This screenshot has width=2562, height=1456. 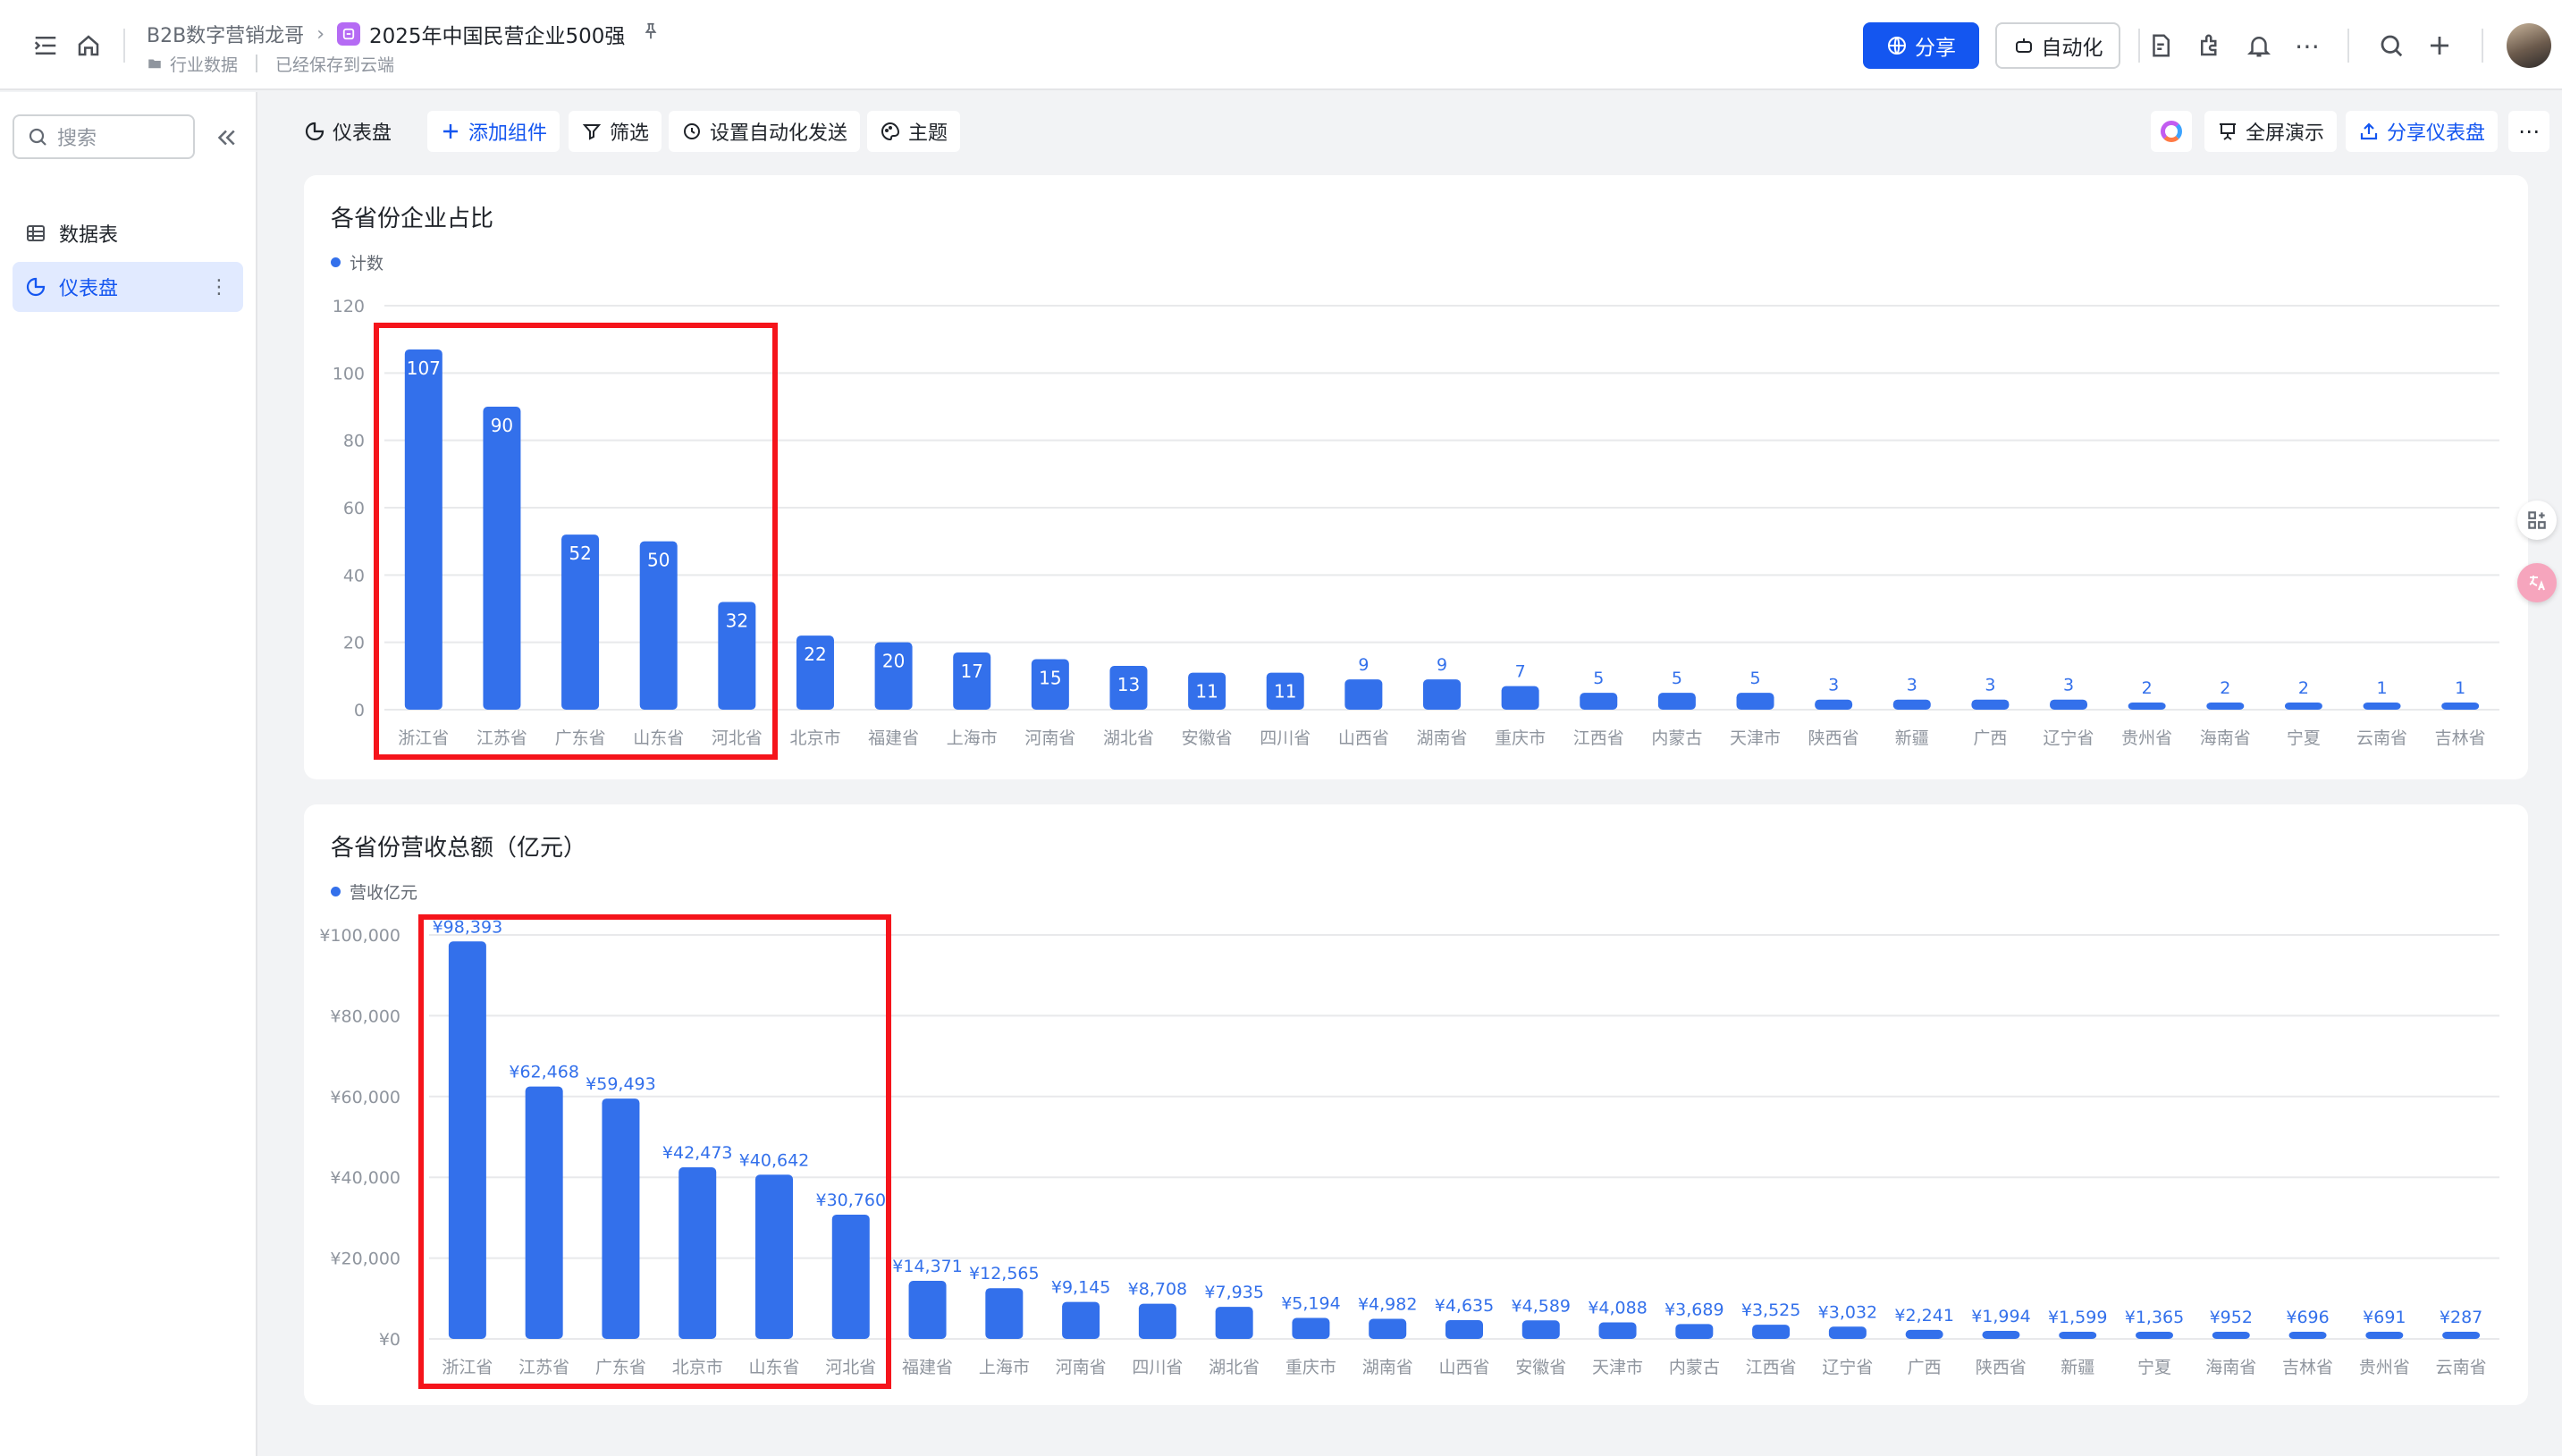 I want to click on x-tick-label: 重庆市, so click(x=1310, y=1367).